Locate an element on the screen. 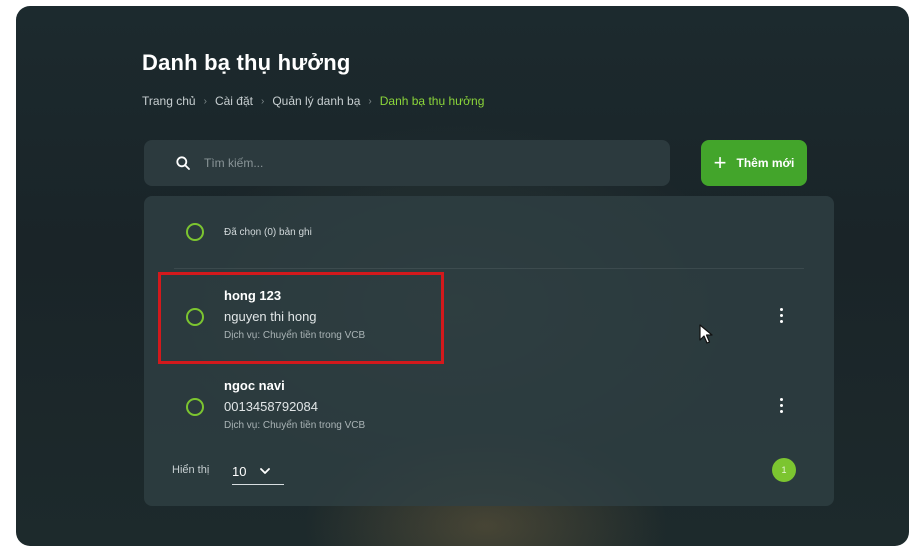  search-box is located at coordinates (407, 163).